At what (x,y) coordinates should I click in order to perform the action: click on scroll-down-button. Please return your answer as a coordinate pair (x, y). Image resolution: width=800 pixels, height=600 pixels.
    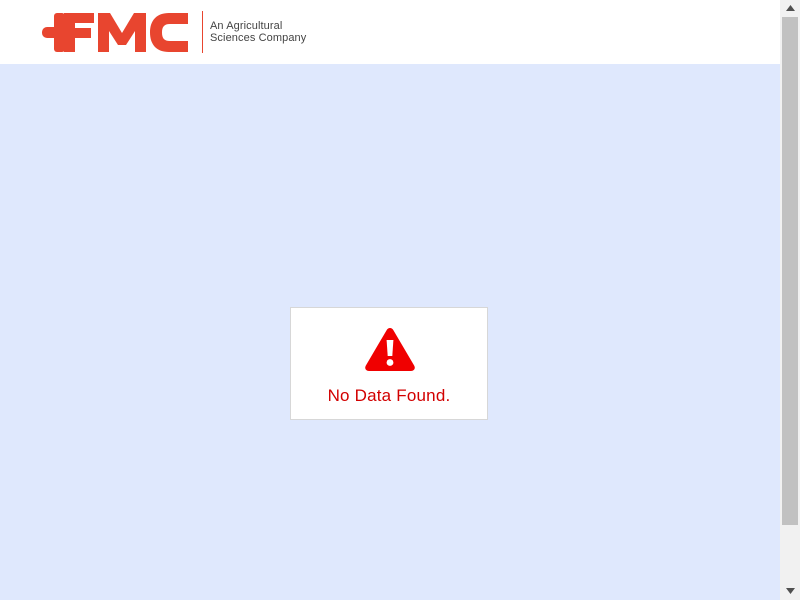
    Looking at the image, I should click on (790, 591).